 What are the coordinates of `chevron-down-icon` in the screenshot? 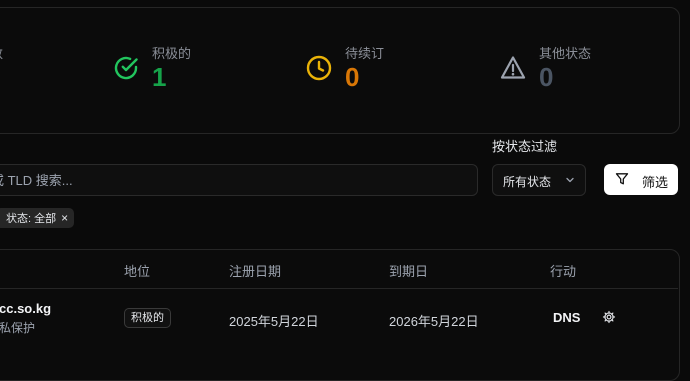 It's located at (570, 180).